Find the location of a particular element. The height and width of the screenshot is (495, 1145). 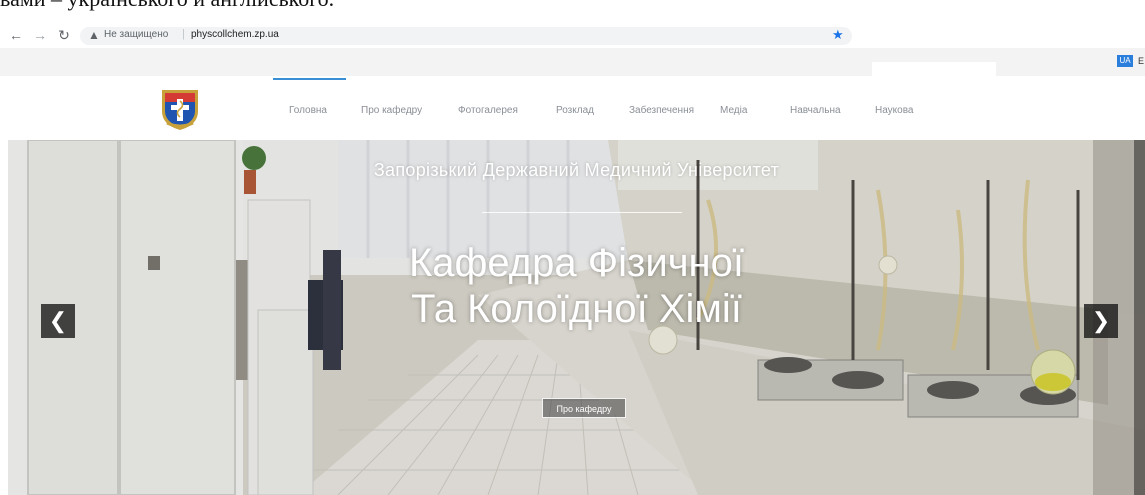

document-text-line: вами – українського и англійського. is located at coordinates (572, 12).